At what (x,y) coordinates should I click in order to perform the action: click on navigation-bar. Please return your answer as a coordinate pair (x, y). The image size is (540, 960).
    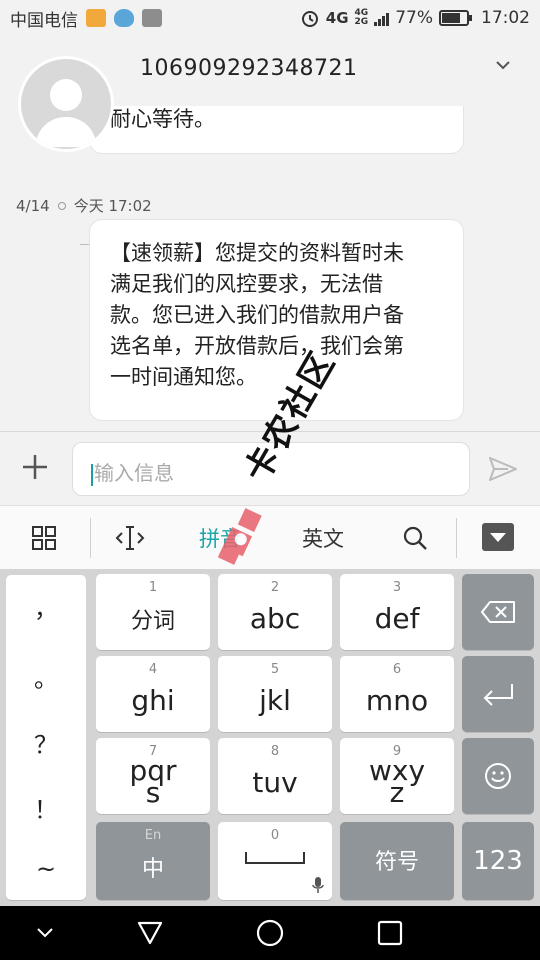
    Looking at the image, I should click on (270, 933).